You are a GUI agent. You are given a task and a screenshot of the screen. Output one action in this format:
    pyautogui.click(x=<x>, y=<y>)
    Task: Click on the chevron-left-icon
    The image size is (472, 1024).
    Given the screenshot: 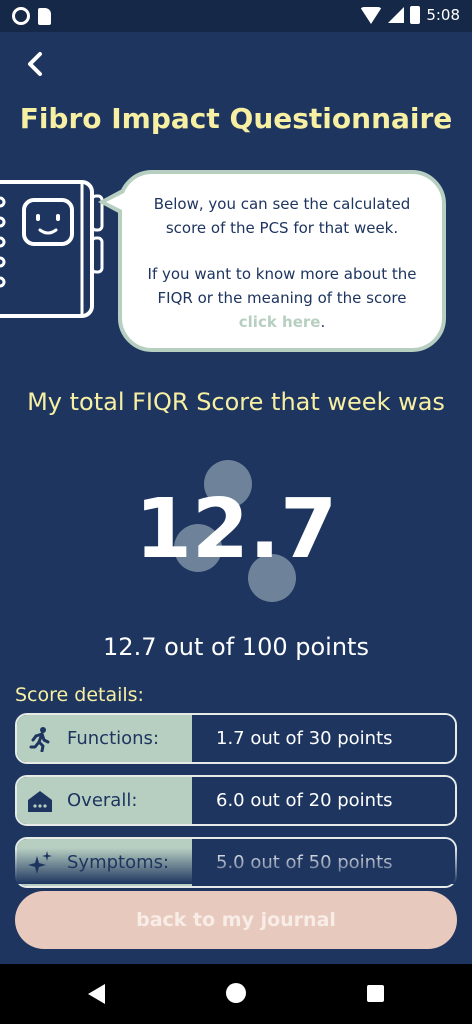 What is the action you would take?
    pyautogui.click(x=36, y=64)
    